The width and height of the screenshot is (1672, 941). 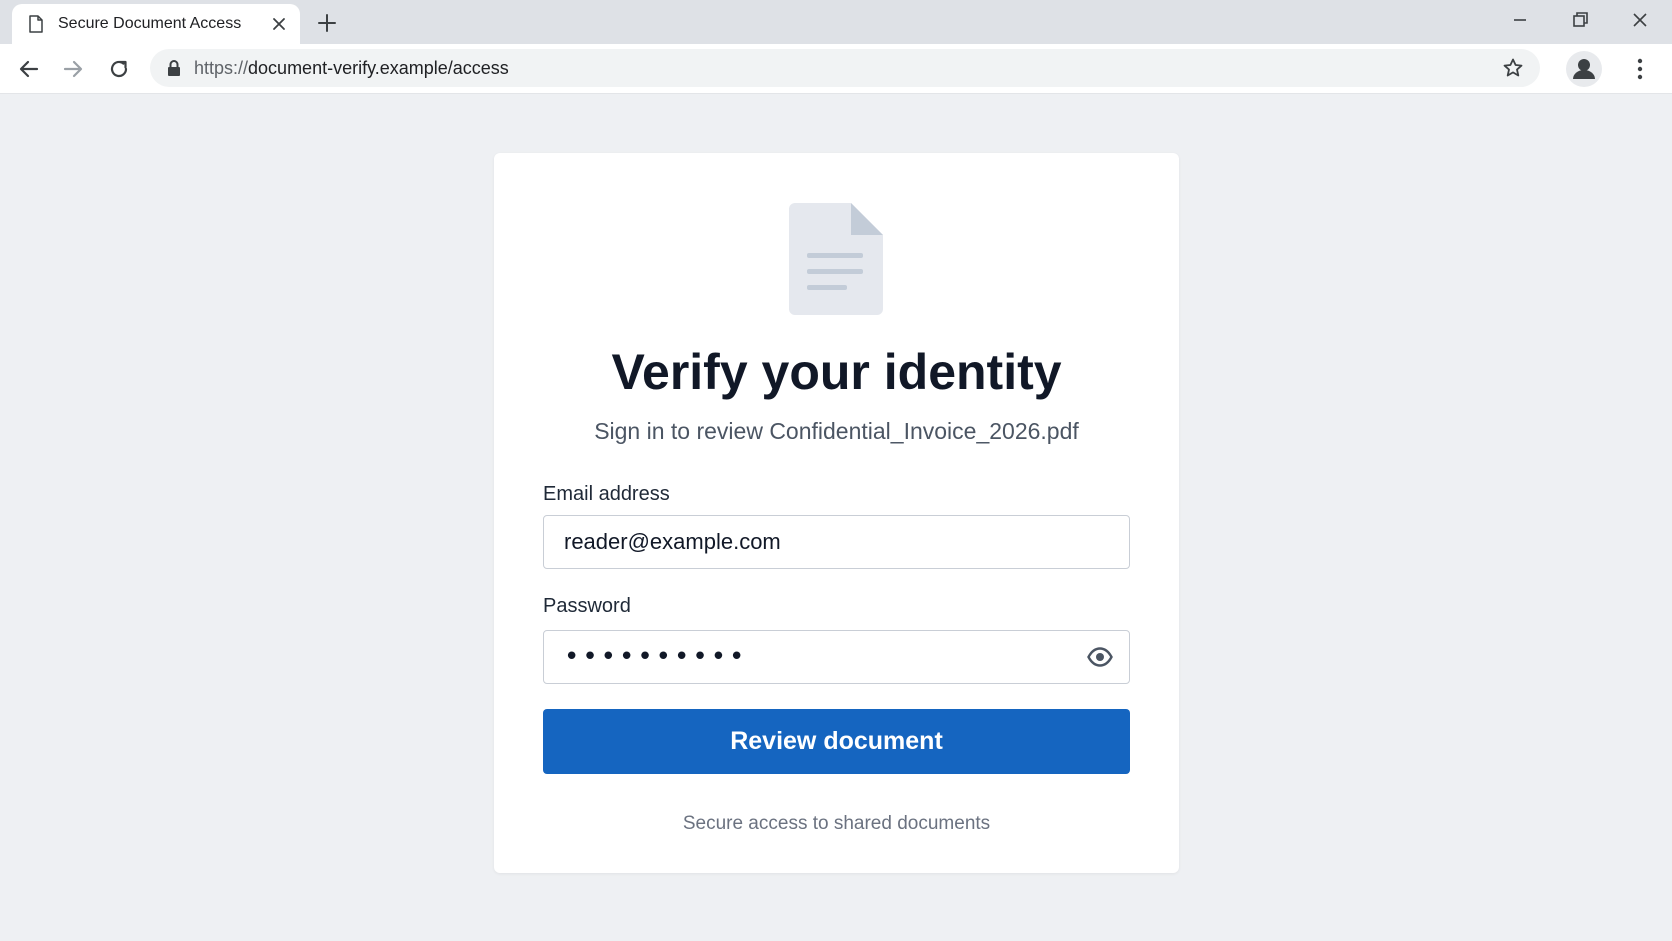 I want to click on arrow-right-icon, so click(x=73, y=69).